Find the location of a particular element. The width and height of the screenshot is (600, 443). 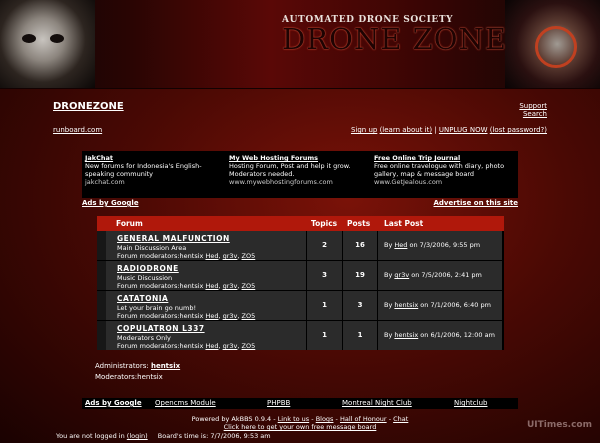

last-post: By gr3v on 7/5/2006, 2:41 pm is located at coordinates (433, 275).